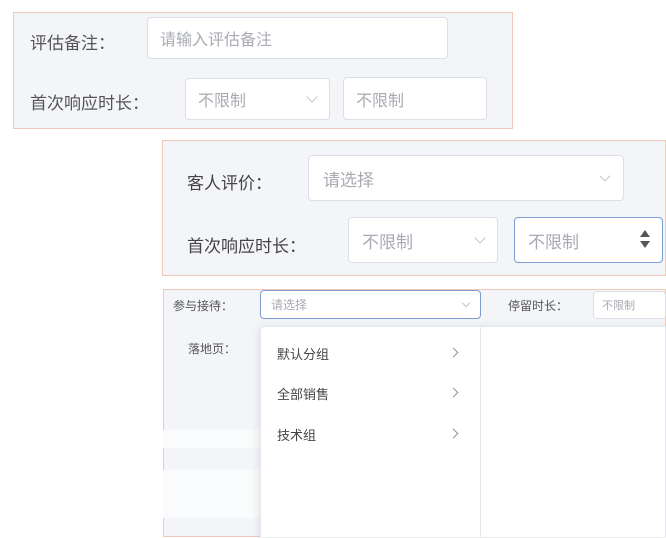 This screenshot has height=538, width=666. Describe the element at coordinates (289, 305) in the screenshot. I see `reception-select-value: 请选择` at that location.